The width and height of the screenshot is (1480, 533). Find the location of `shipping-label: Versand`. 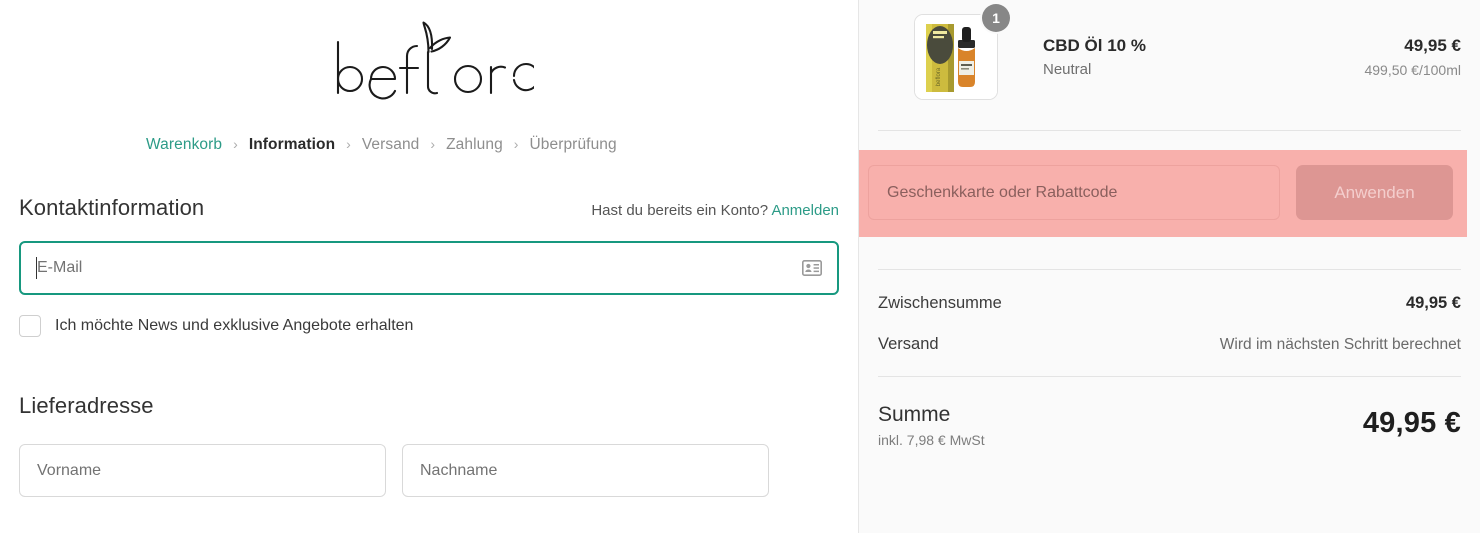

shipping-label: Versand is located at coordinates (908, 344).